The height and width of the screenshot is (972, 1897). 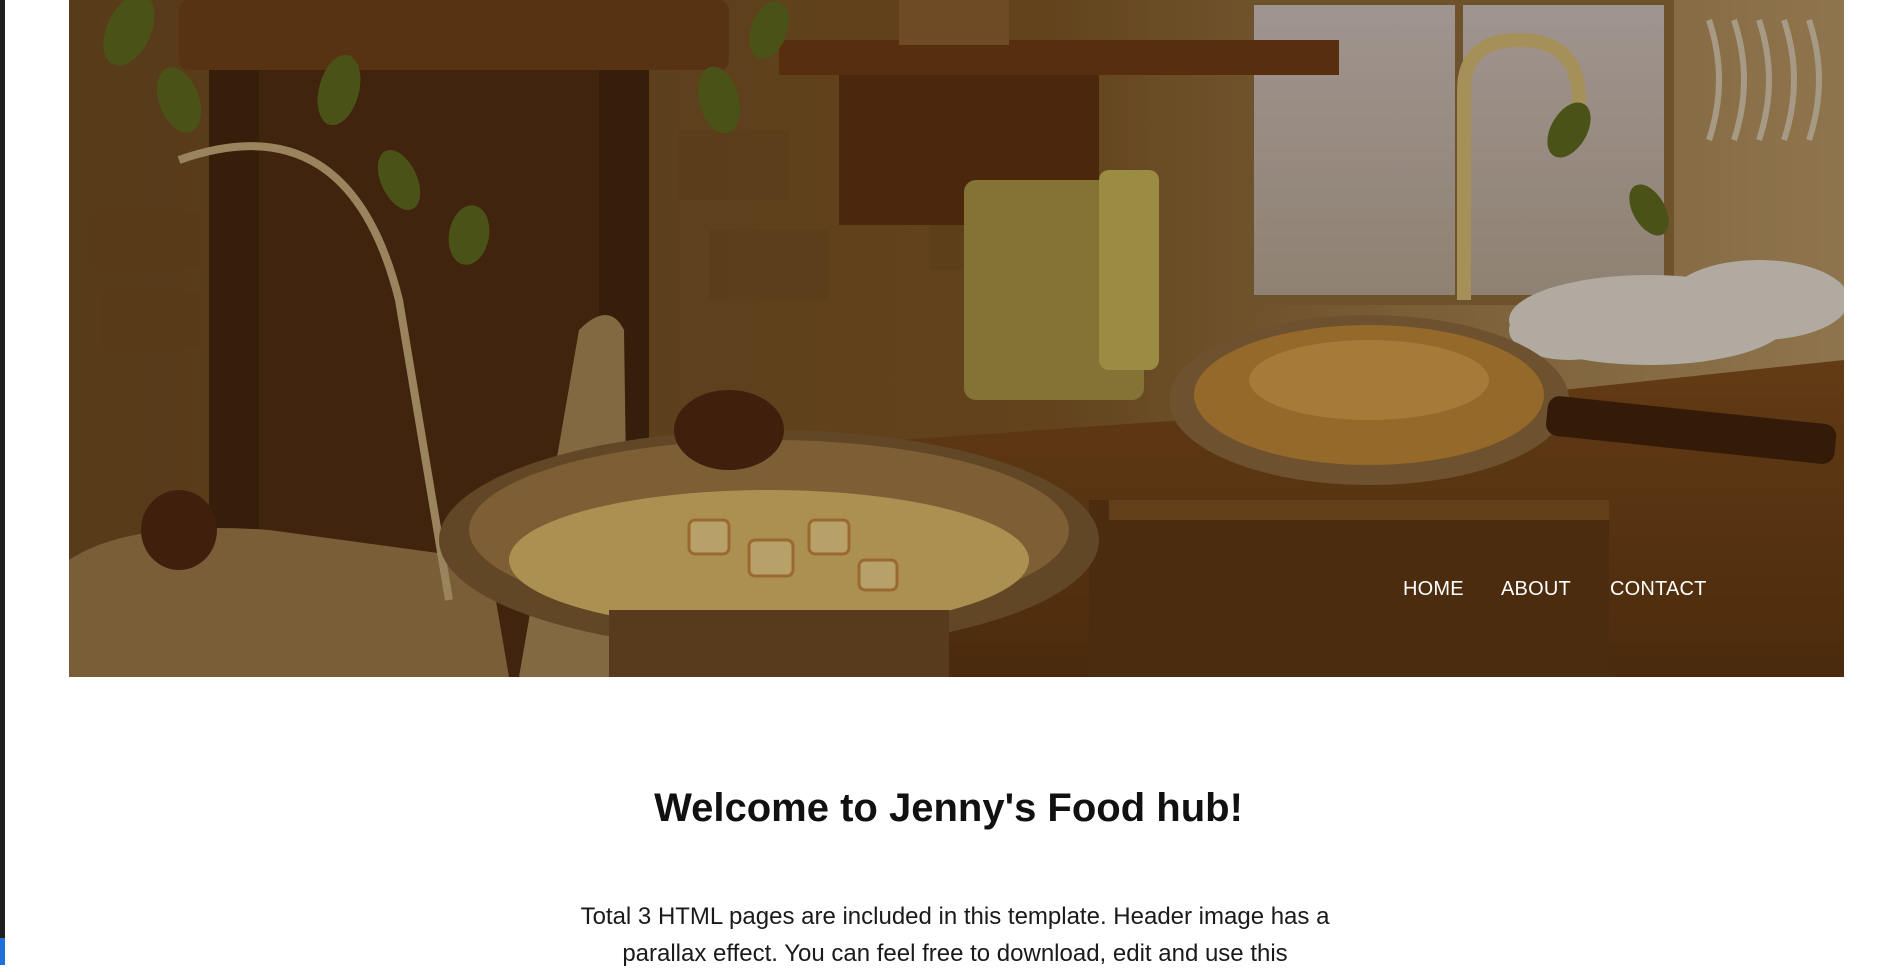 I want to click on taskbar-accent, so click(x=2, y=951).